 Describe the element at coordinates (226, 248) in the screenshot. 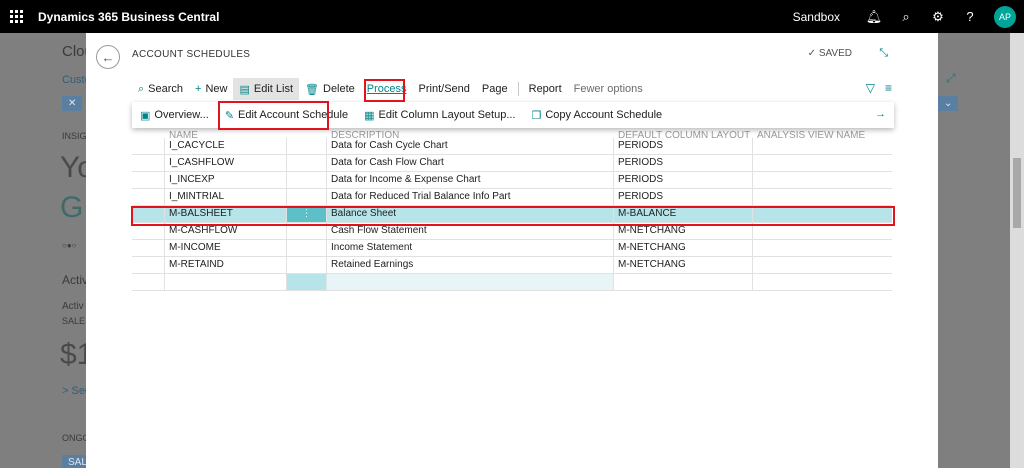

I see `cell-name: M-INCOME` at that location.